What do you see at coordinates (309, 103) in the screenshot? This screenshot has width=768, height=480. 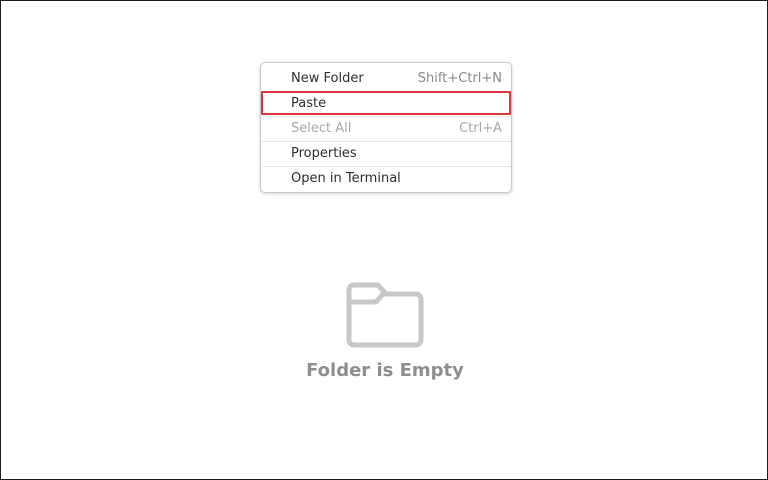 I see `menu-item-label: Paste` at bounding box center [309, 103].